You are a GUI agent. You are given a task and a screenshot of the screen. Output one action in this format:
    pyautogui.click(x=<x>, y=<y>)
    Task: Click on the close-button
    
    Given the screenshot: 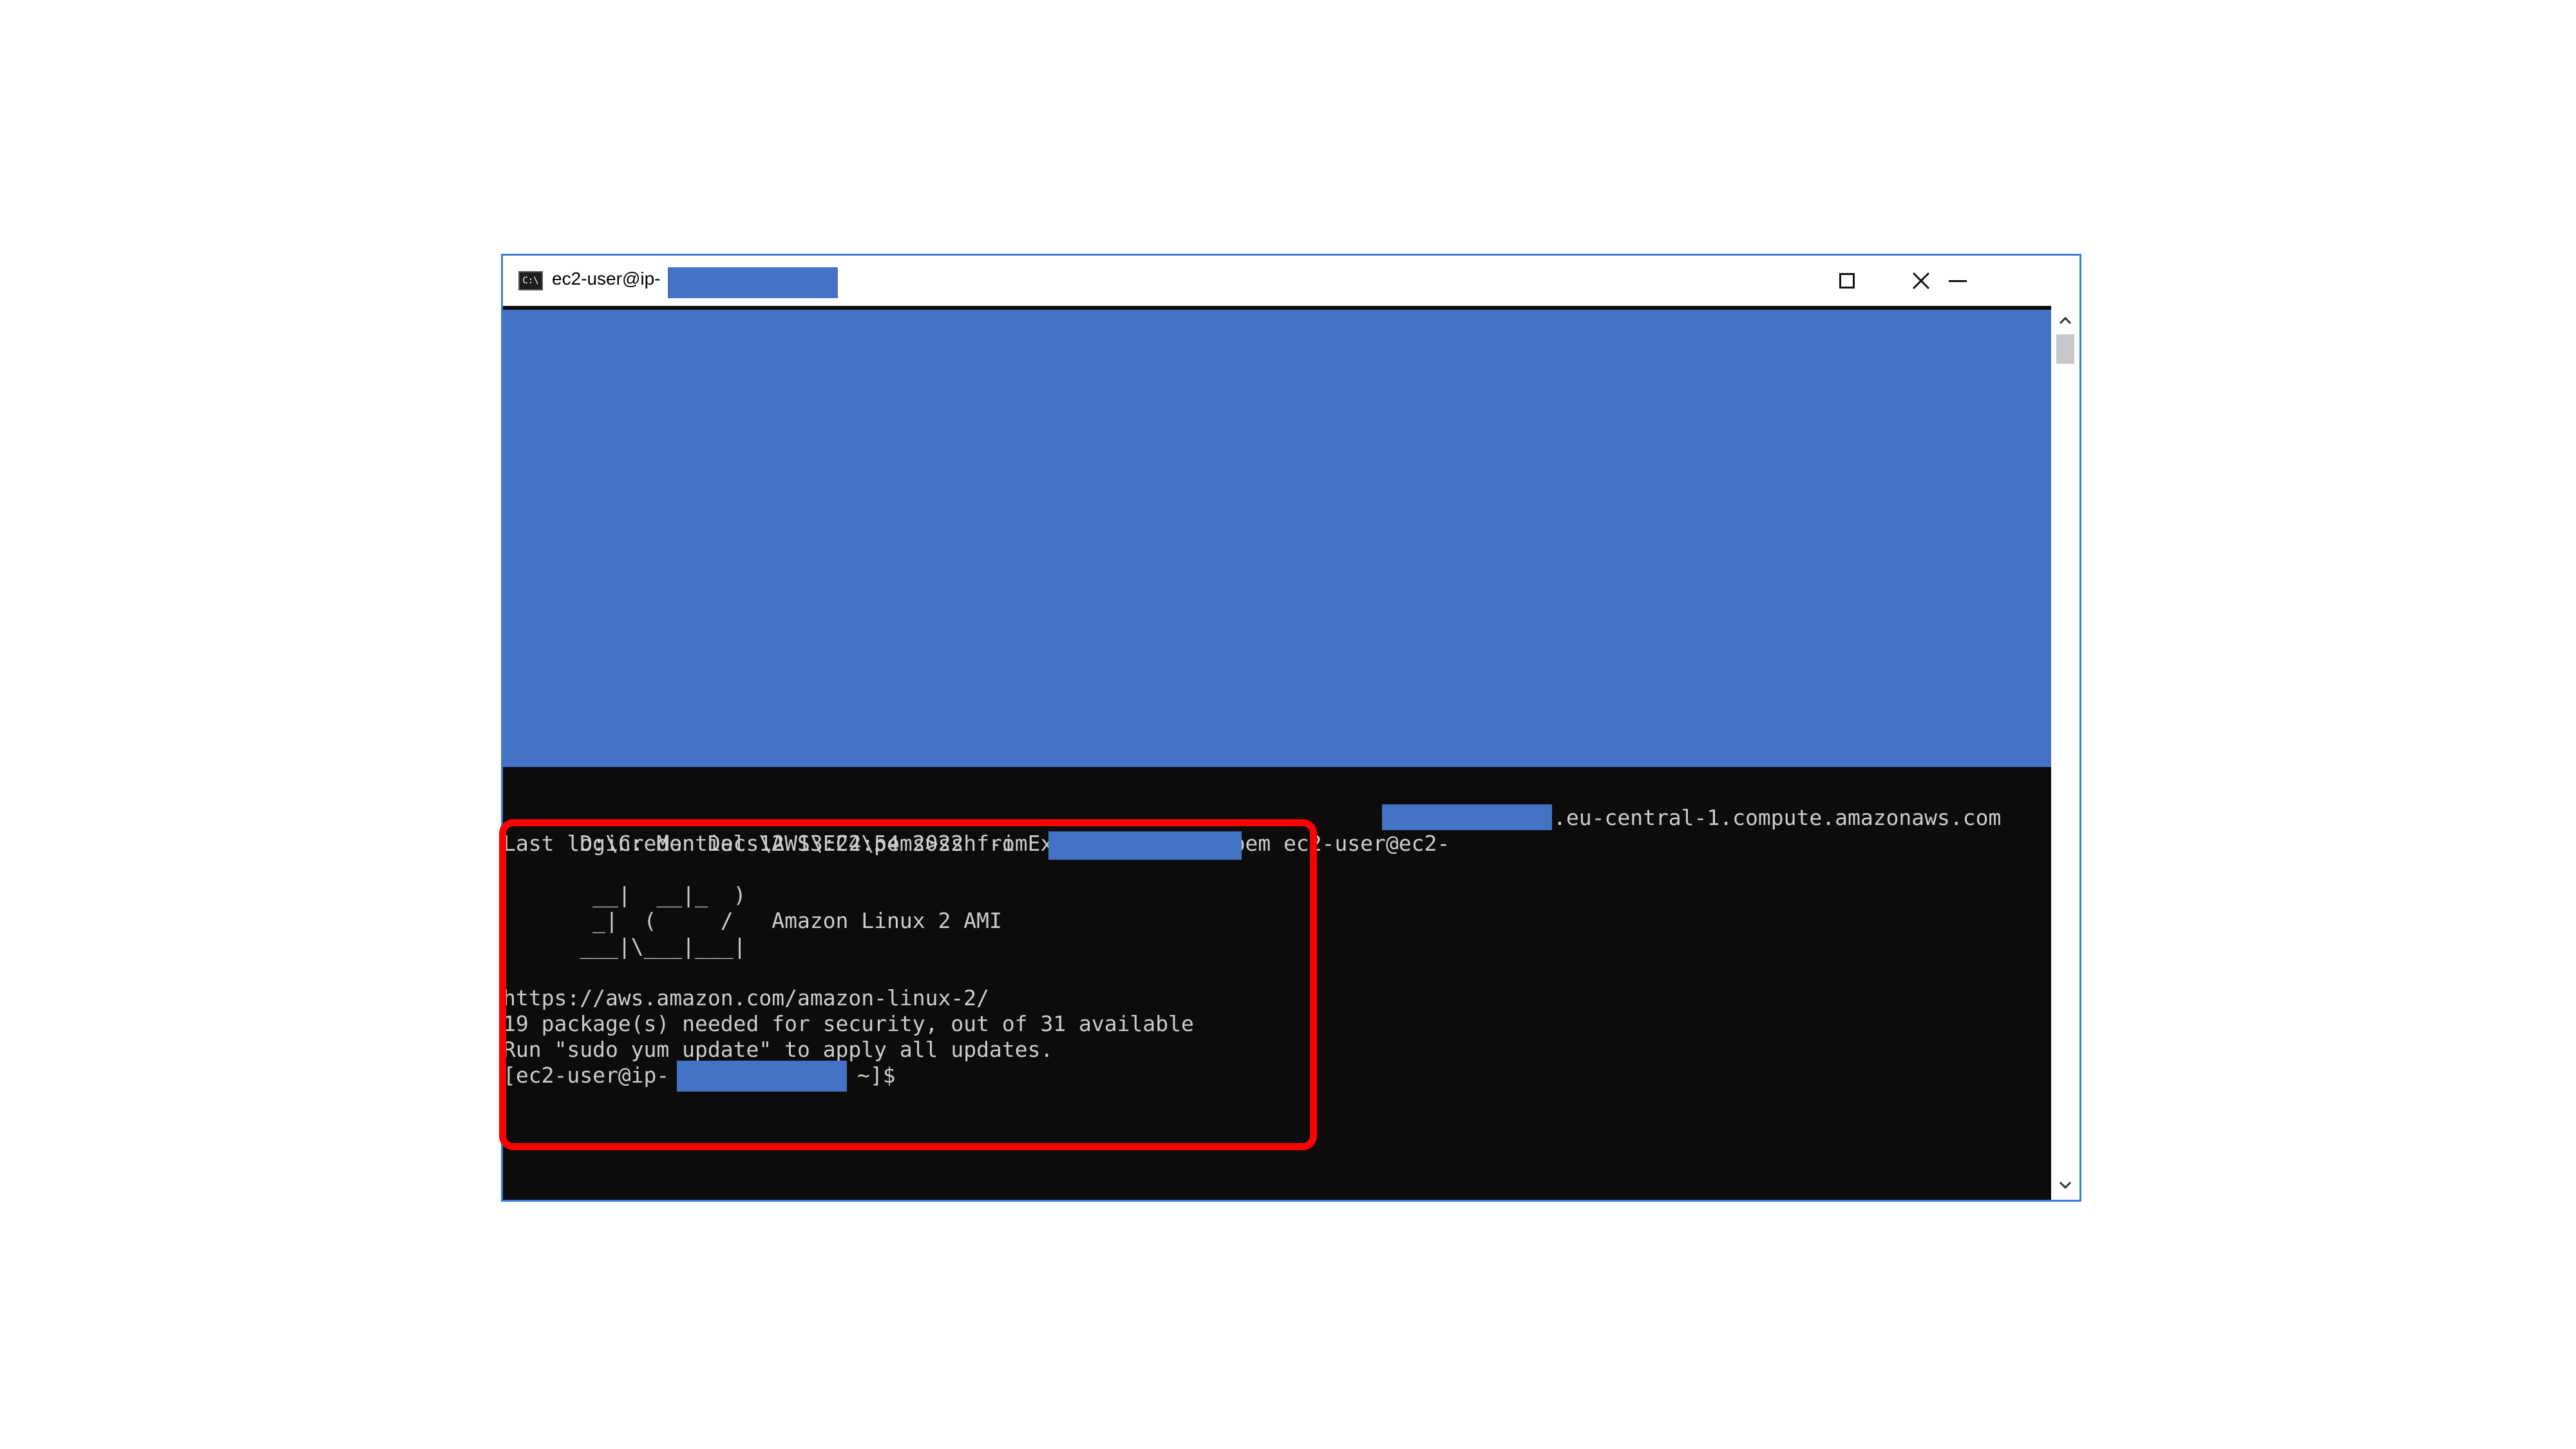 What is the action you would take?
    pyautogui.click(x=1921, y=281)
    